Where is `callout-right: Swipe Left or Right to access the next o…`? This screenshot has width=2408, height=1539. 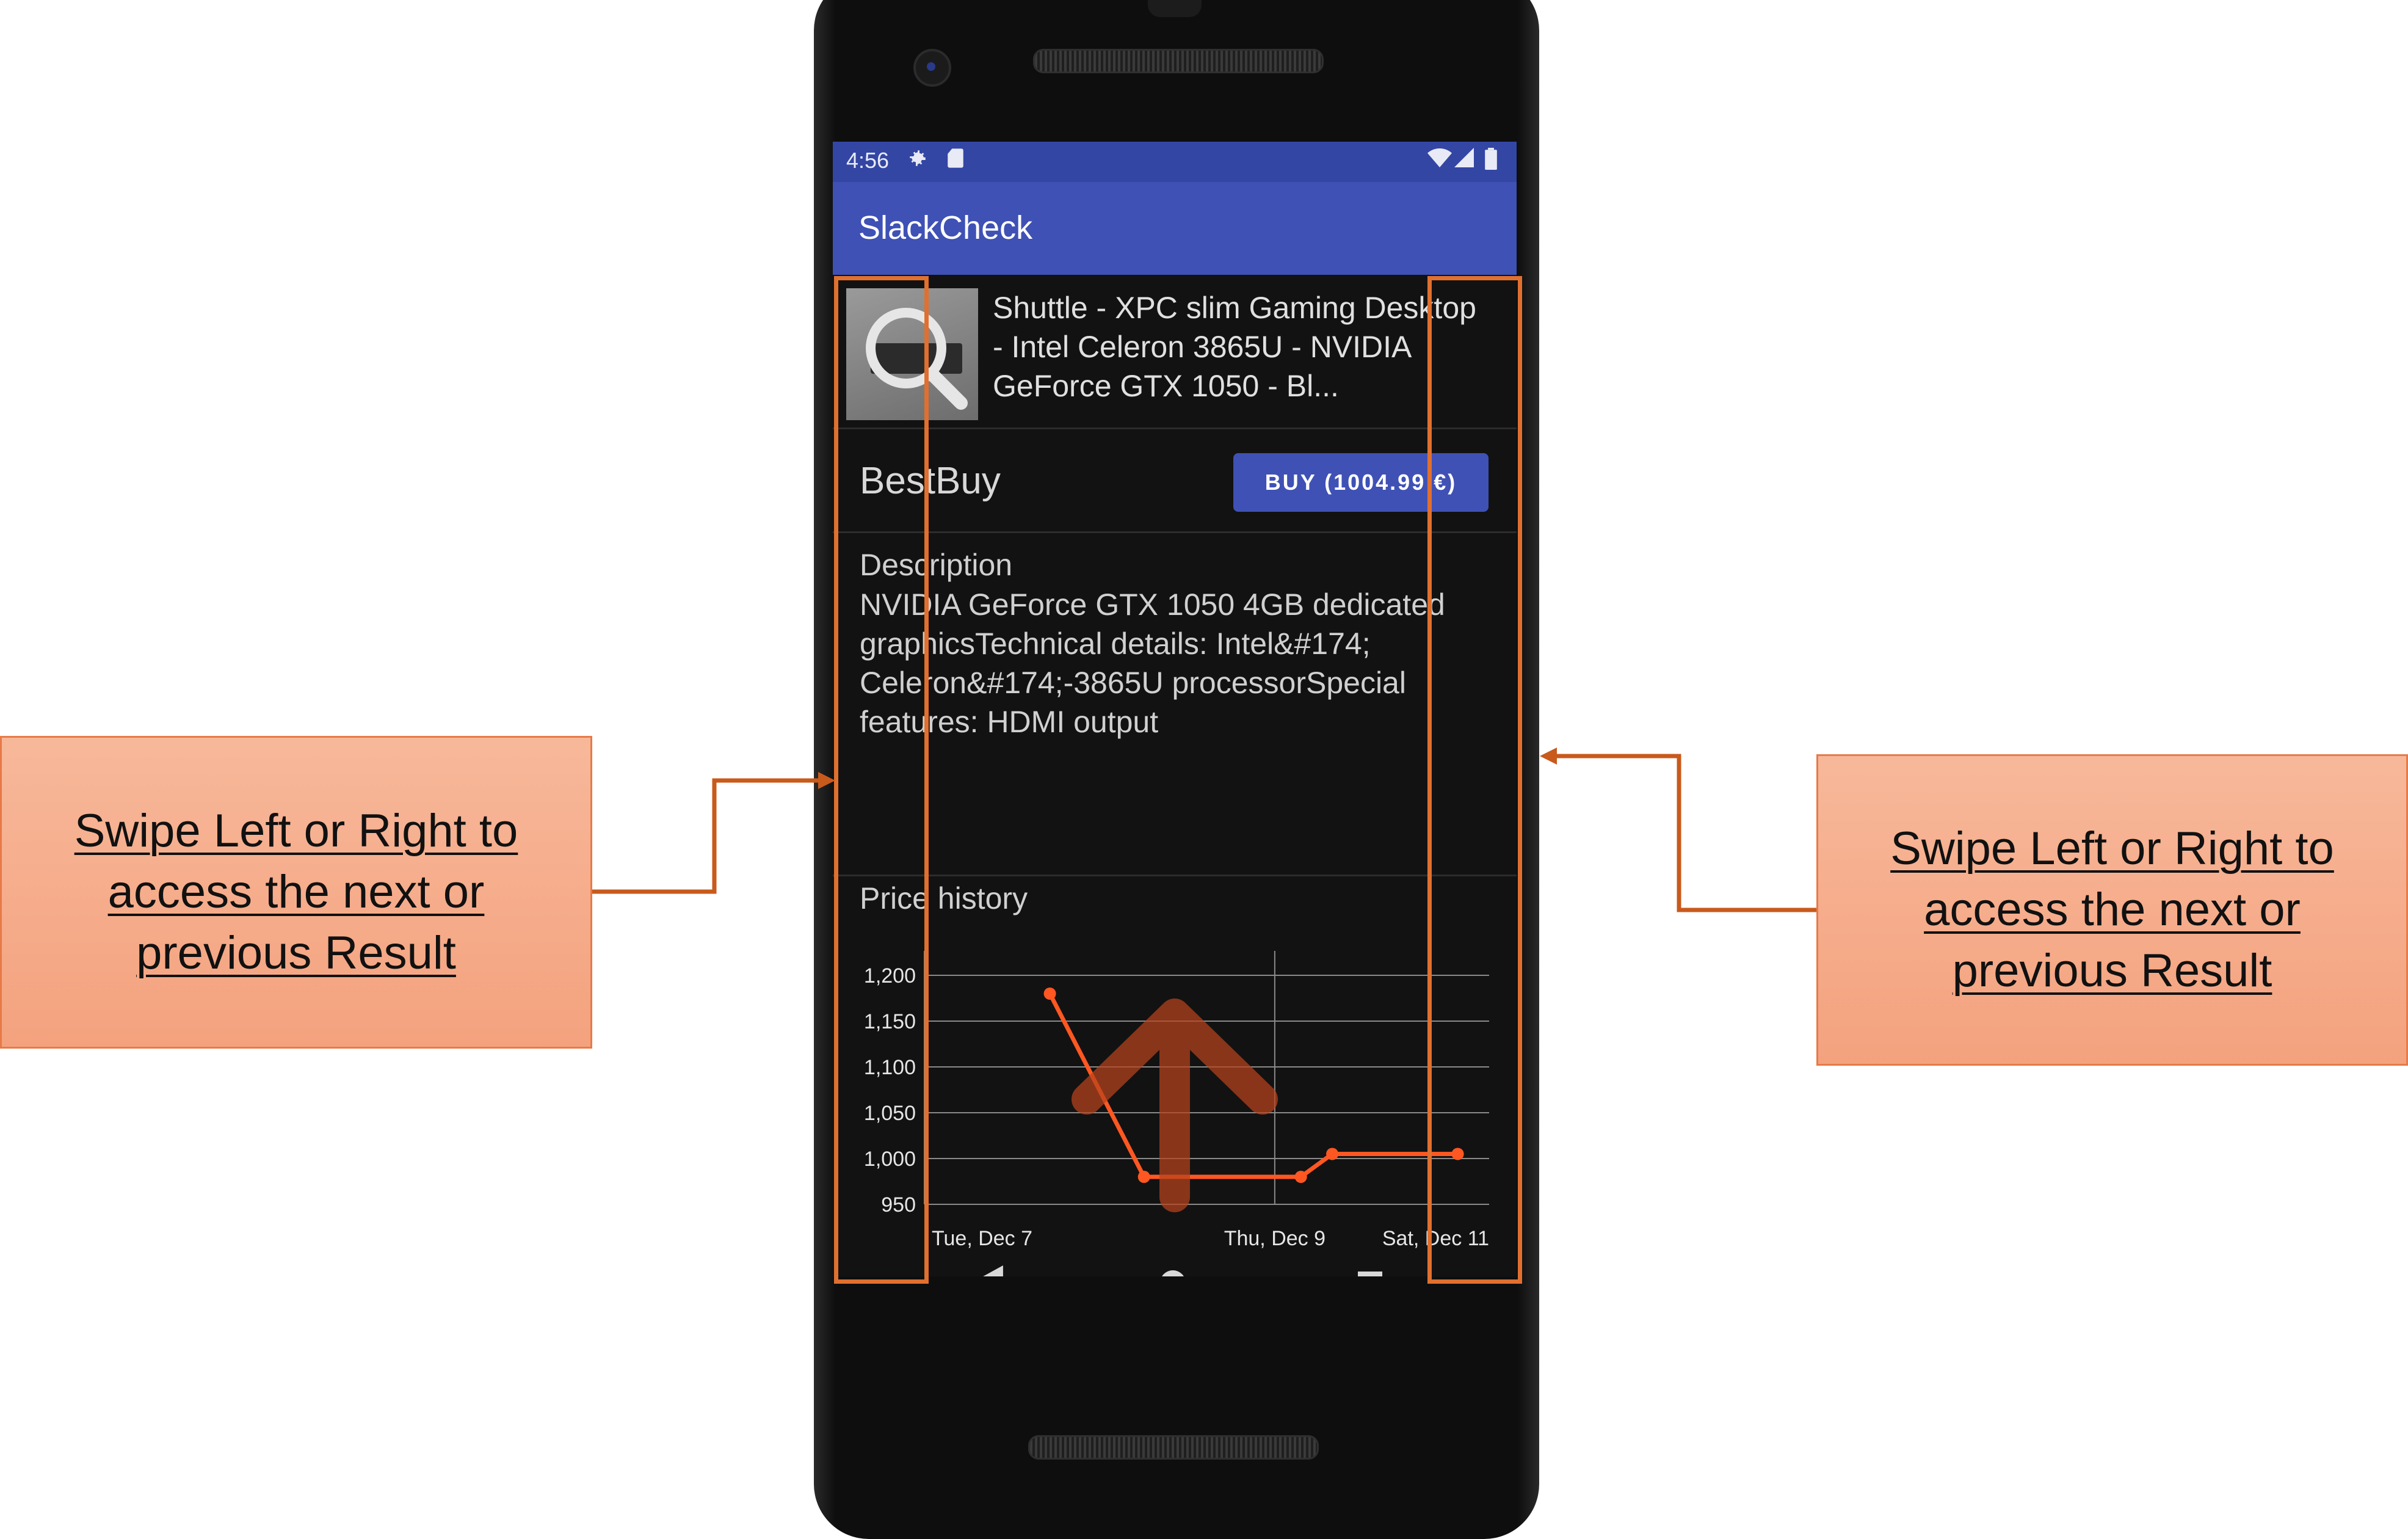
callout-right: Swipe Left or Right to access the next o… is located at coordinates (2112, 910).